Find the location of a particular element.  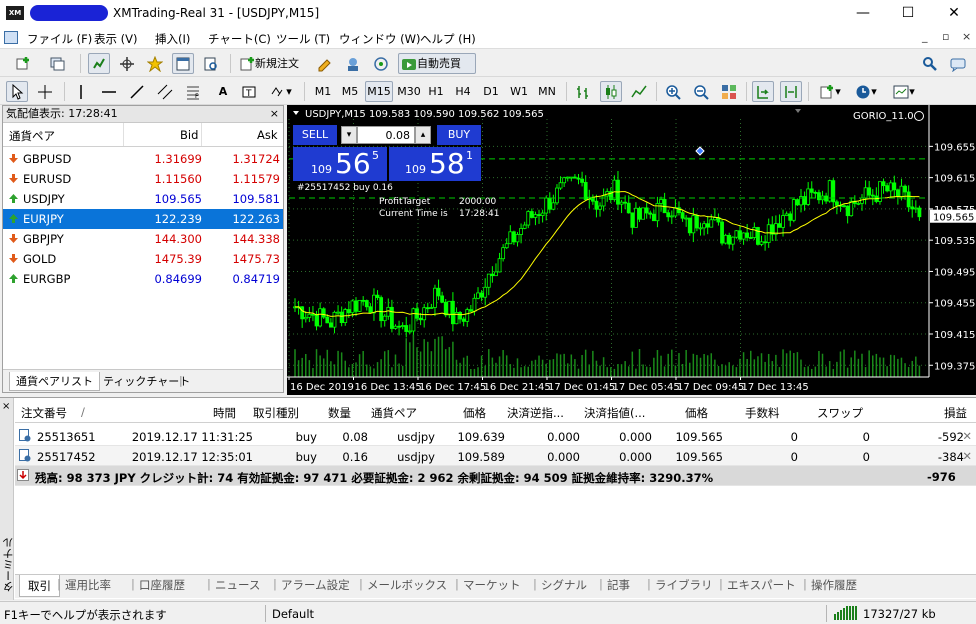

menu-file: ファイル (F) is located at coordinates (59, 39).